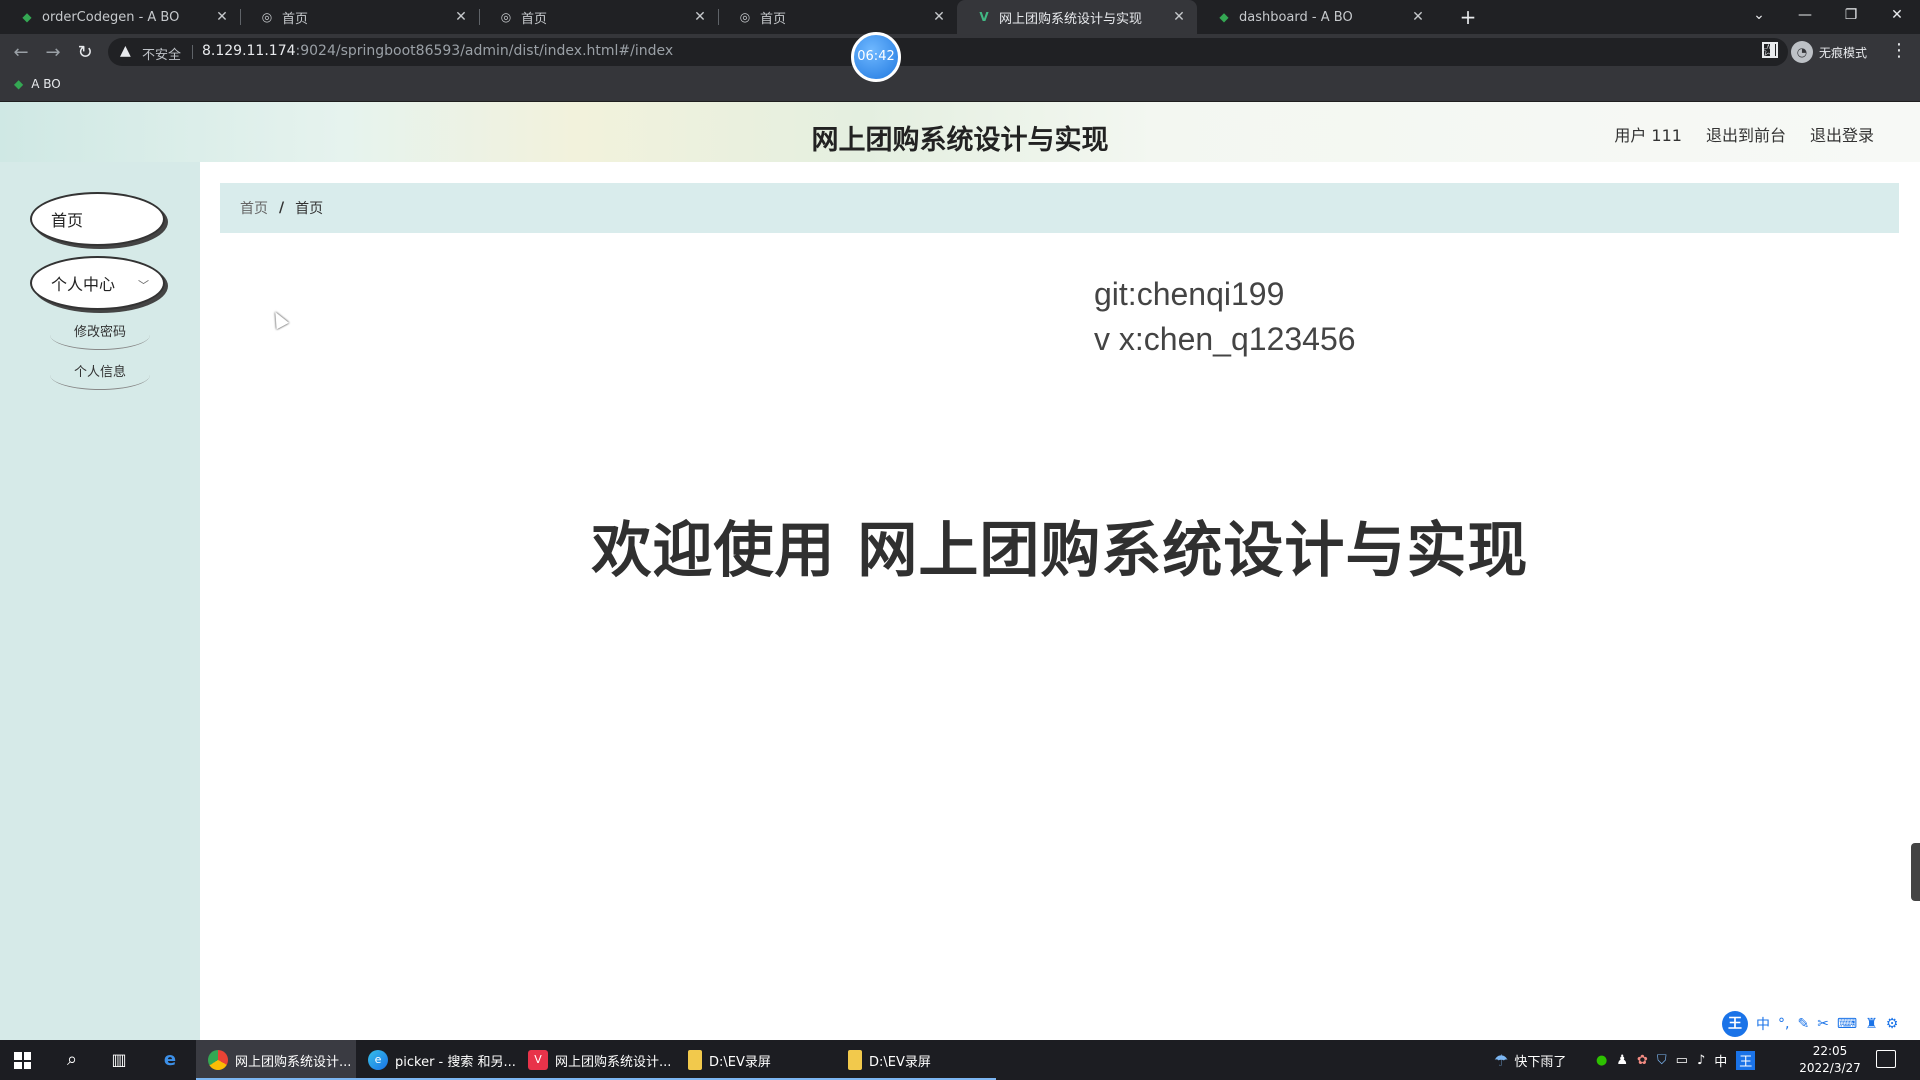 This screenshot has width=1920, height=1080. What do you see at coordinates (1842, 134) in the screenshot?
I see `logout-link: 退出登录` at bounding box center [1842, 134].